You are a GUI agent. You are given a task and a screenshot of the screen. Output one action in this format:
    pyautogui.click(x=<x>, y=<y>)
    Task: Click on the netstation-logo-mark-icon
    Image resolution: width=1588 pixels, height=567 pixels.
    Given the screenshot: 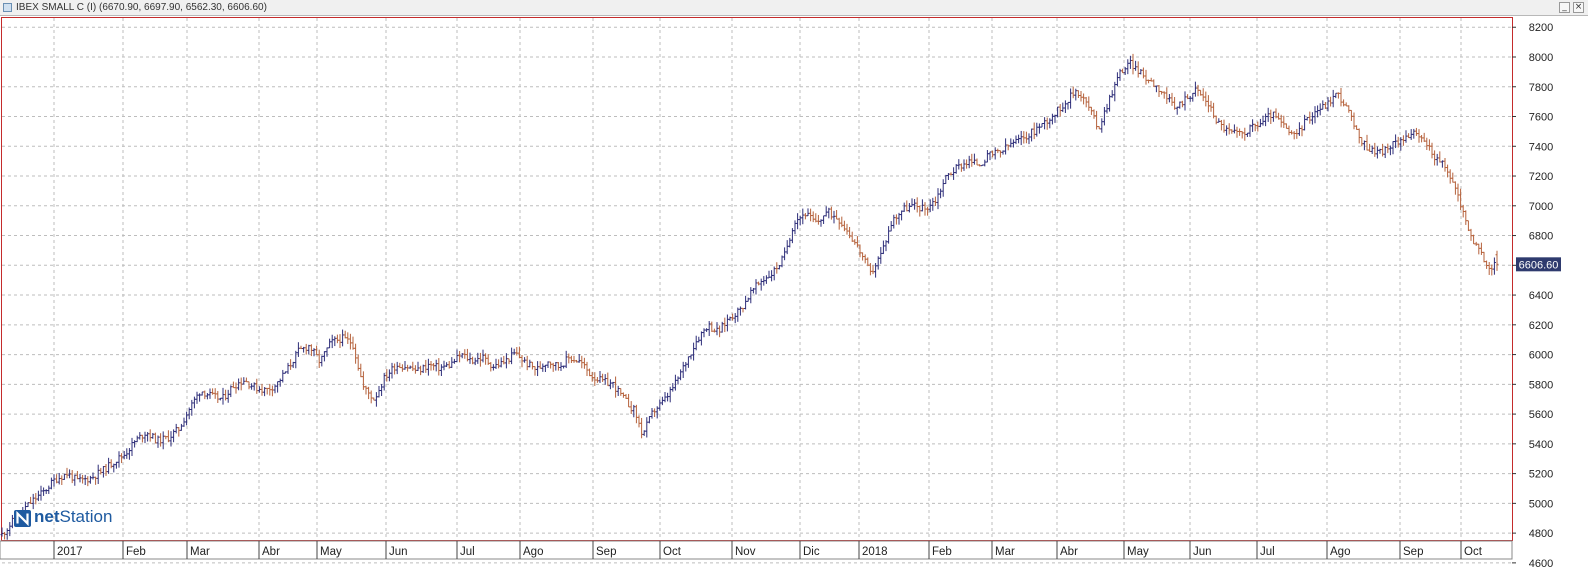 What is the action you would take?
    pyautogui.click(x=22, y=518)
    